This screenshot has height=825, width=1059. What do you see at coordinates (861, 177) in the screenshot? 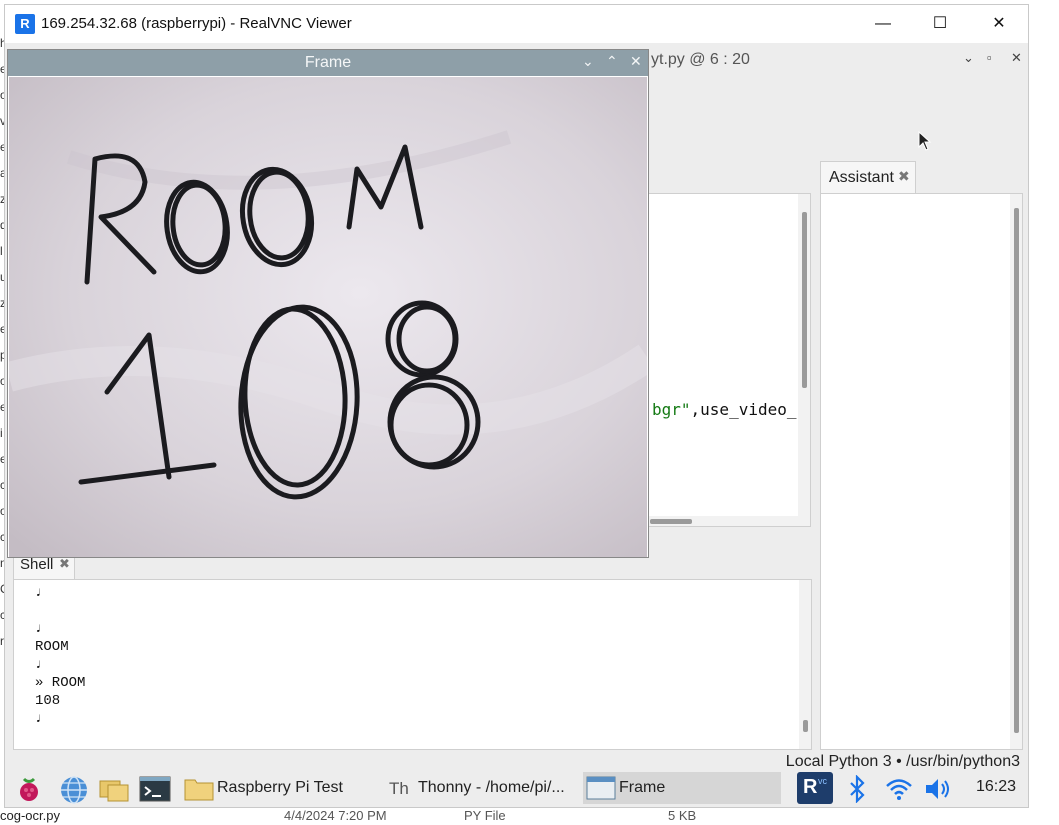
I see `assistant-tab-label: Assistant` at bounding box center [861, 177].